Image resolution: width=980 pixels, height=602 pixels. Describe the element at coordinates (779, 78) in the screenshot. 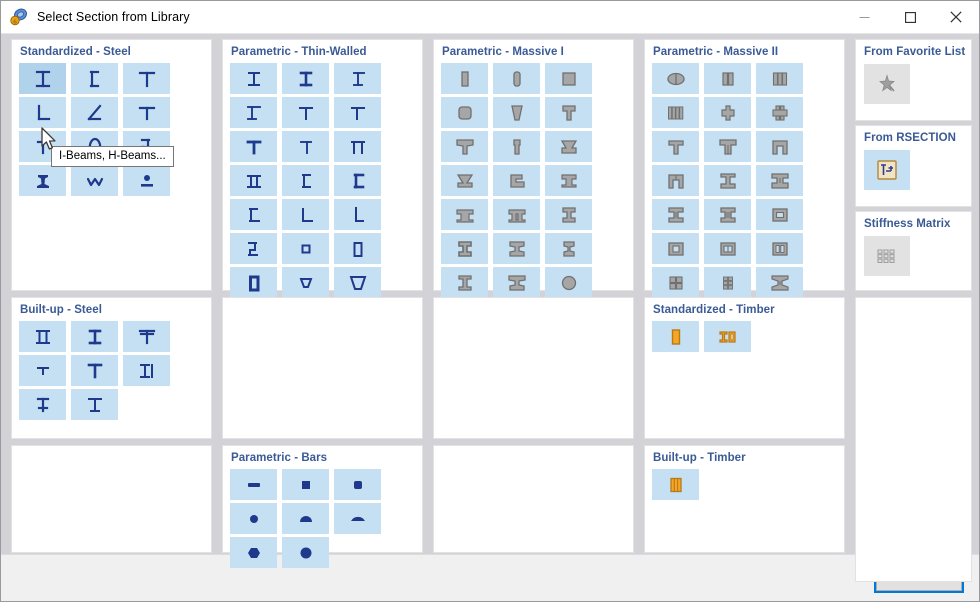

I see `section-icon-three-bars` at that location.